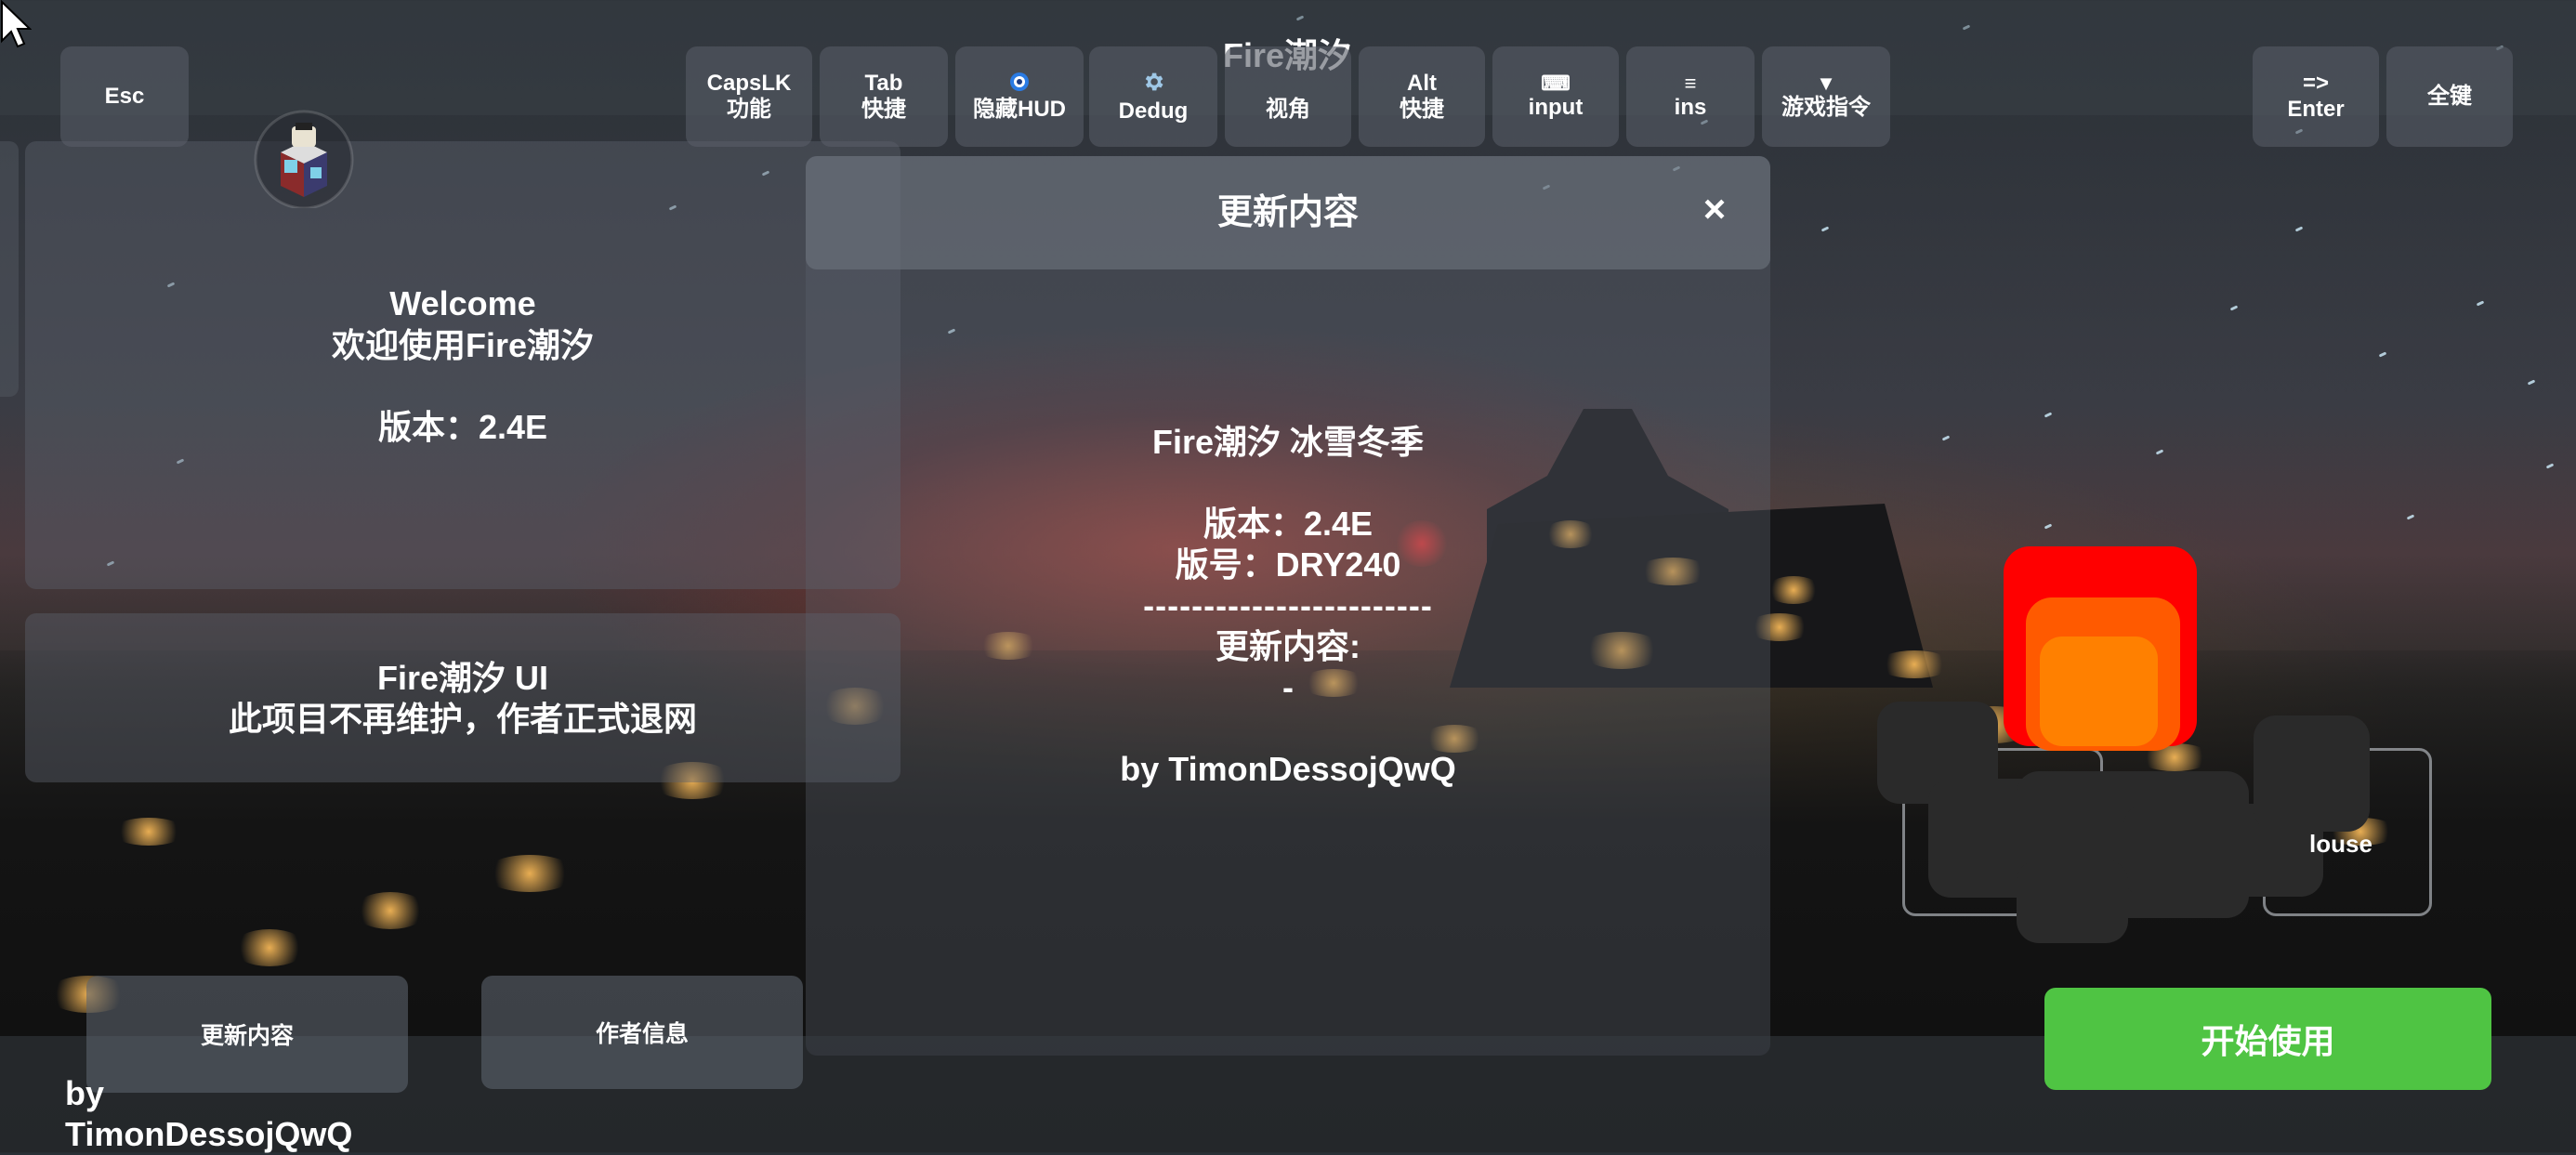 This screenshot has width=2576, height=1155. I want to click on capslk-key: CapsLK 功能, so click(749, 96).